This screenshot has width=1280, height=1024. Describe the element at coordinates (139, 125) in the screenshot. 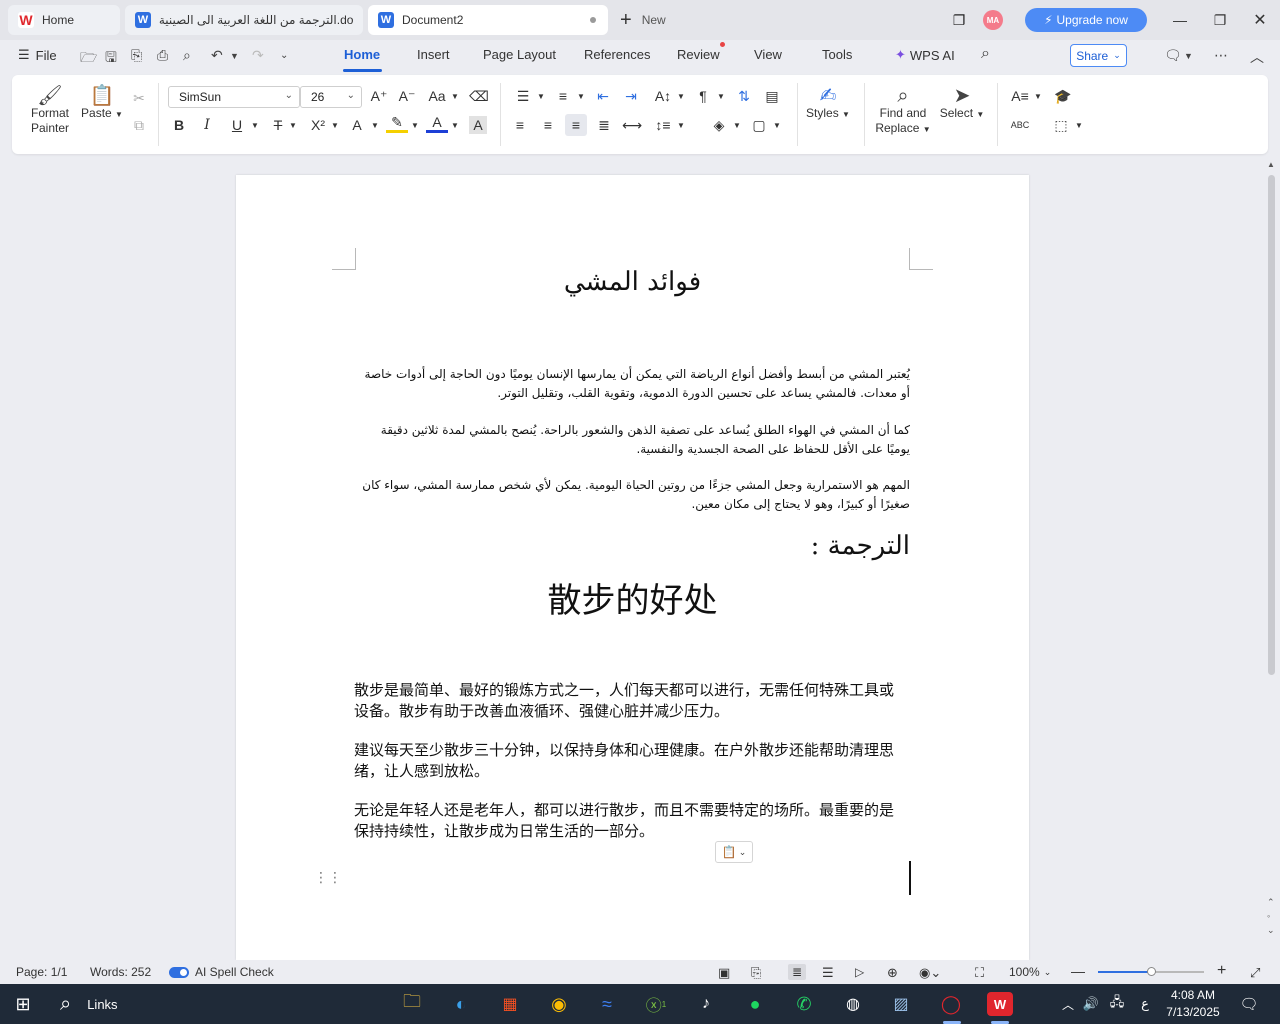

I see `copy-icon: ⧉` at that location.